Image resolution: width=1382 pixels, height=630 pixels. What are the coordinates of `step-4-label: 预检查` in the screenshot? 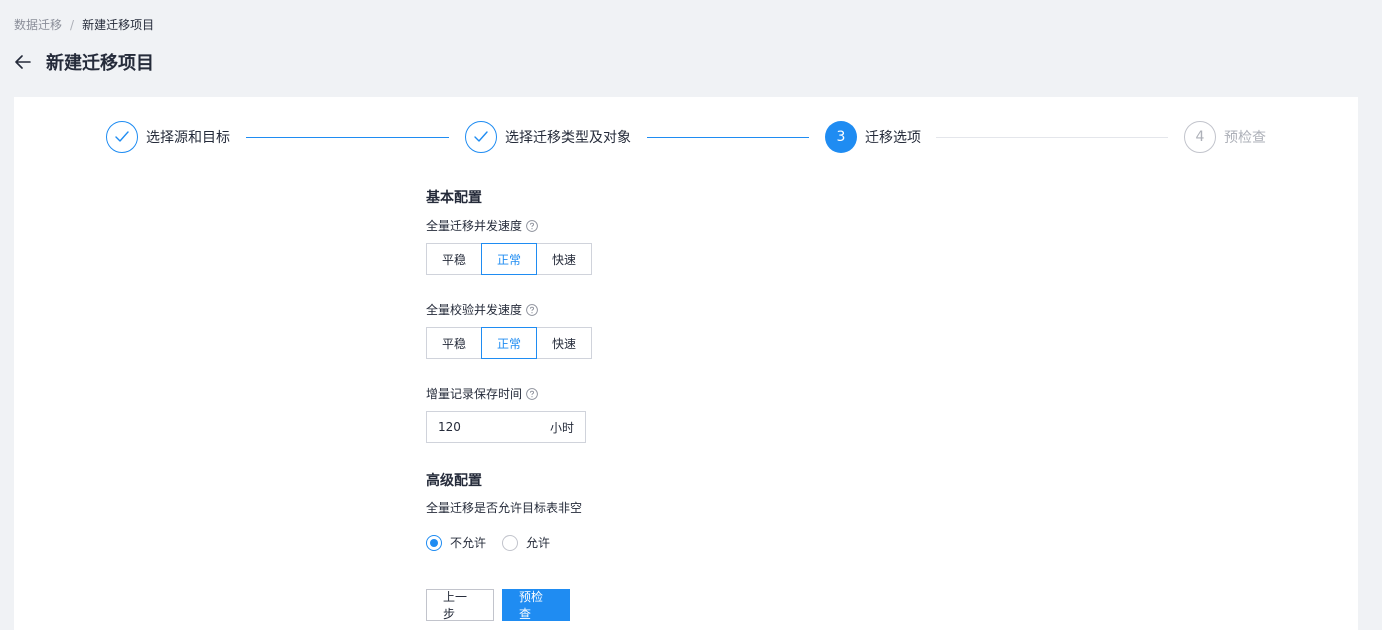 It's located at (1245, 138).